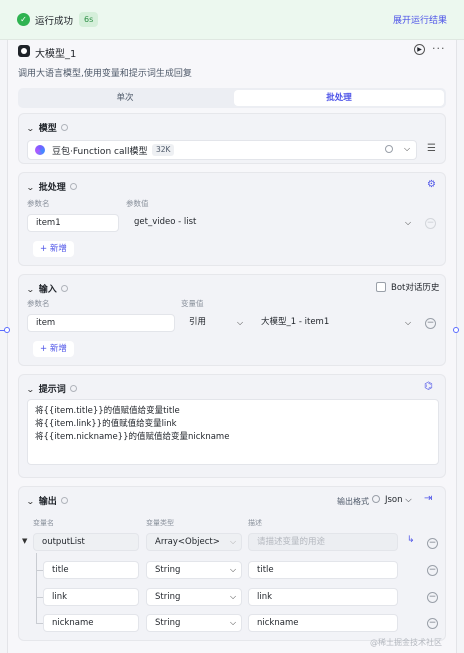  What do you see at coordinates (271, 223) in the screenshot?
I see `batch-param-value-select: get_video - list` at bounding box center [271, 223].